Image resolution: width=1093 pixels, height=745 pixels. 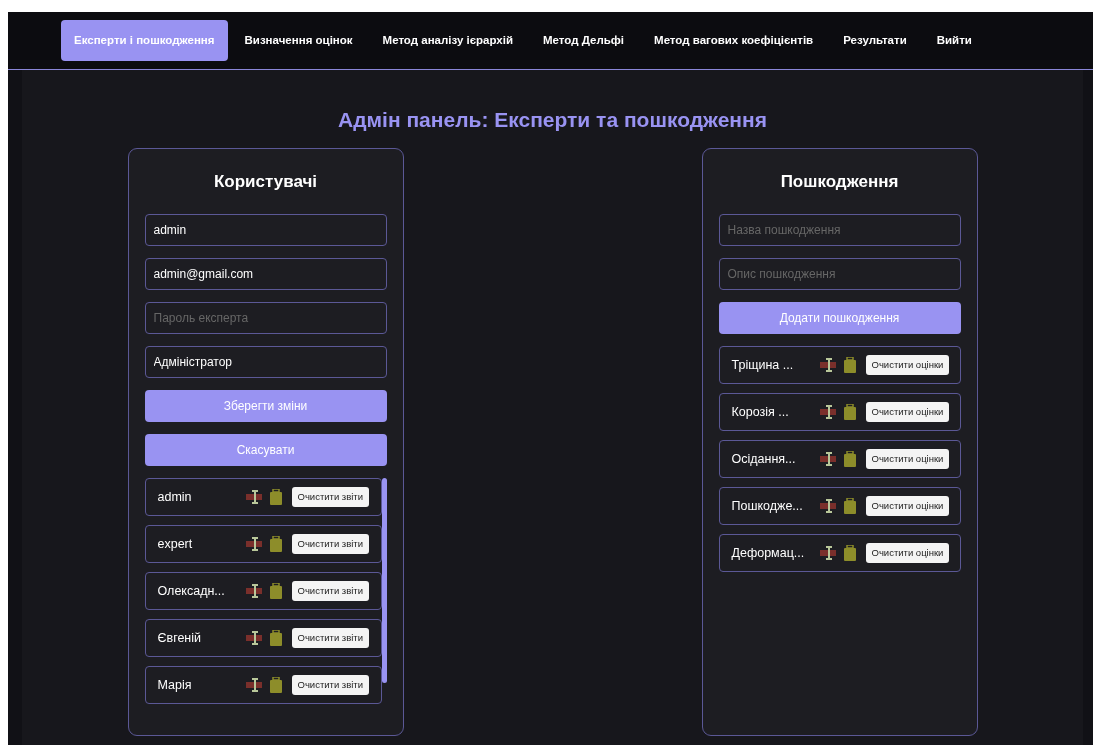 What do you see at coordinates (552, 120) in the screenshot?
I see `page-title: Адмін панель: Експерти та пошкодження` at bounding box center [552, 120].